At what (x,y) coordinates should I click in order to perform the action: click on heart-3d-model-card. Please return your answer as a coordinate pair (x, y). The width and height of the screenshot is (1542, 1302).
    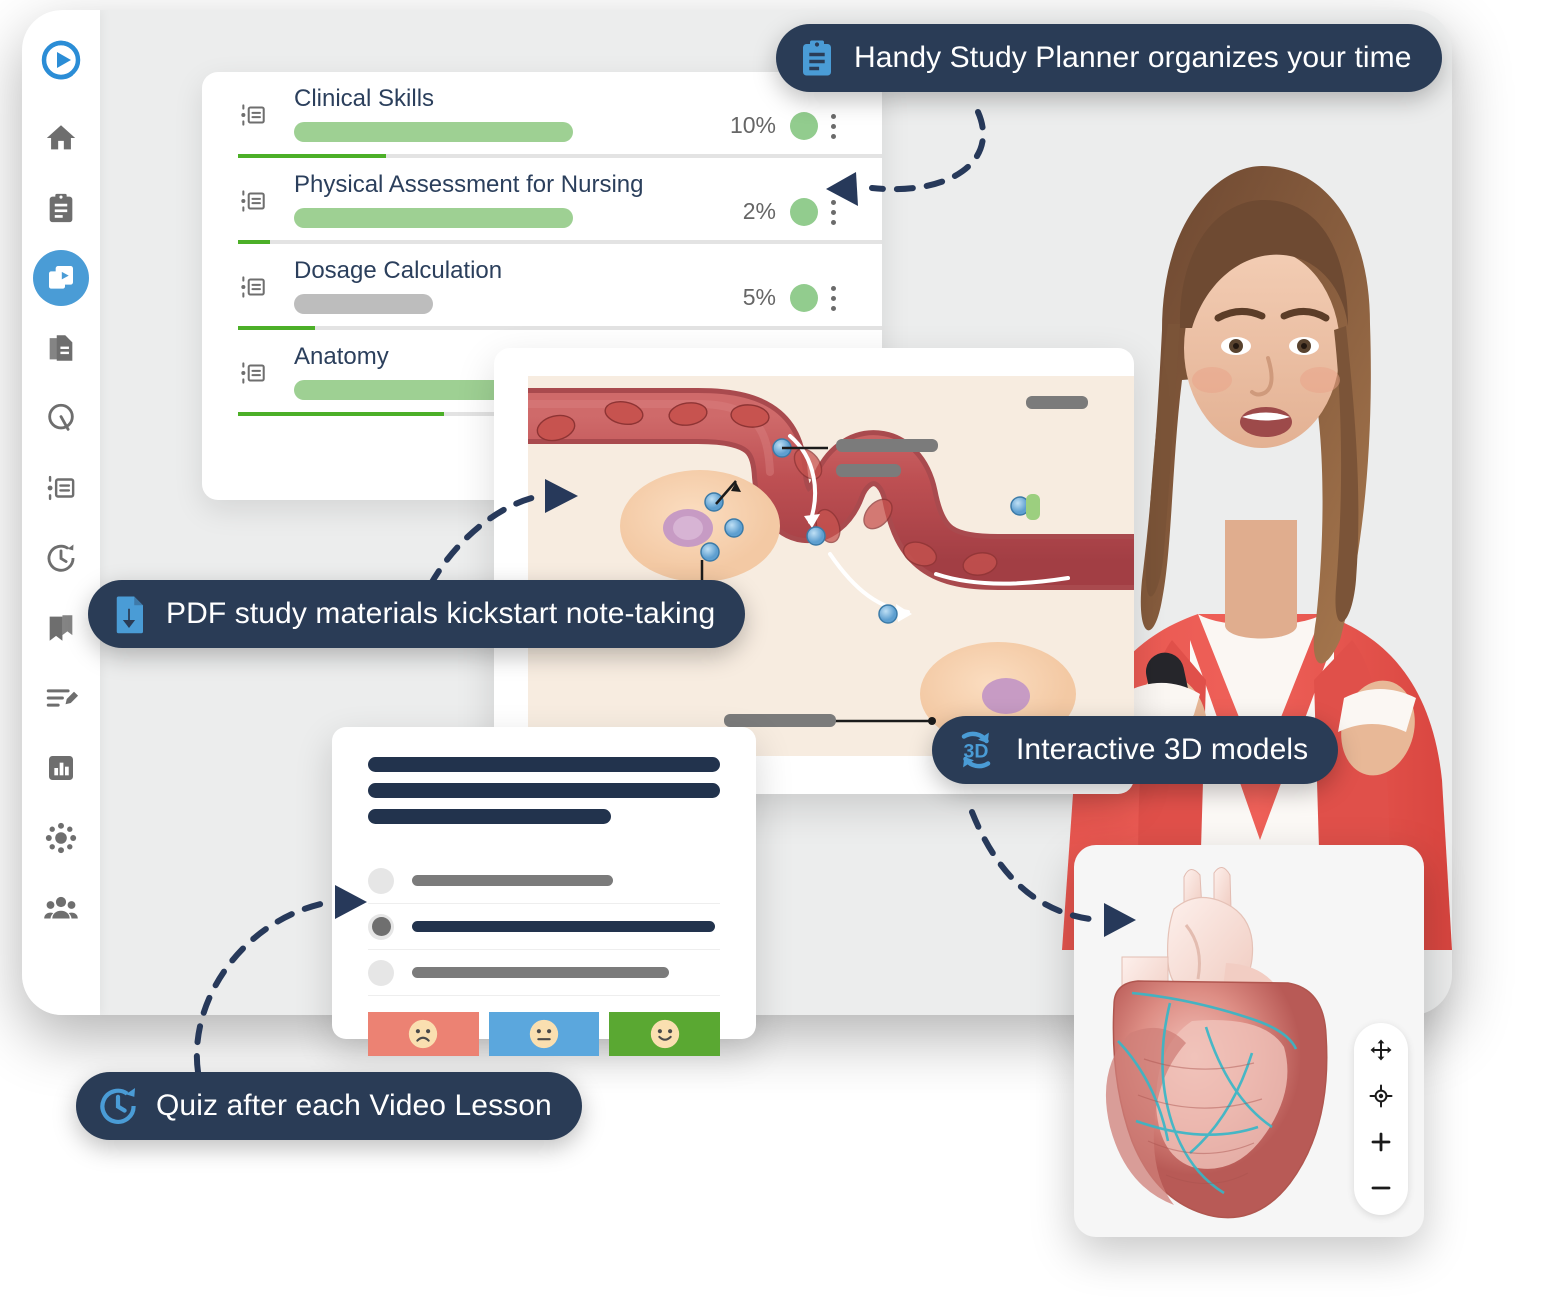
    Looking at the image, I should click on (1249, 1041).